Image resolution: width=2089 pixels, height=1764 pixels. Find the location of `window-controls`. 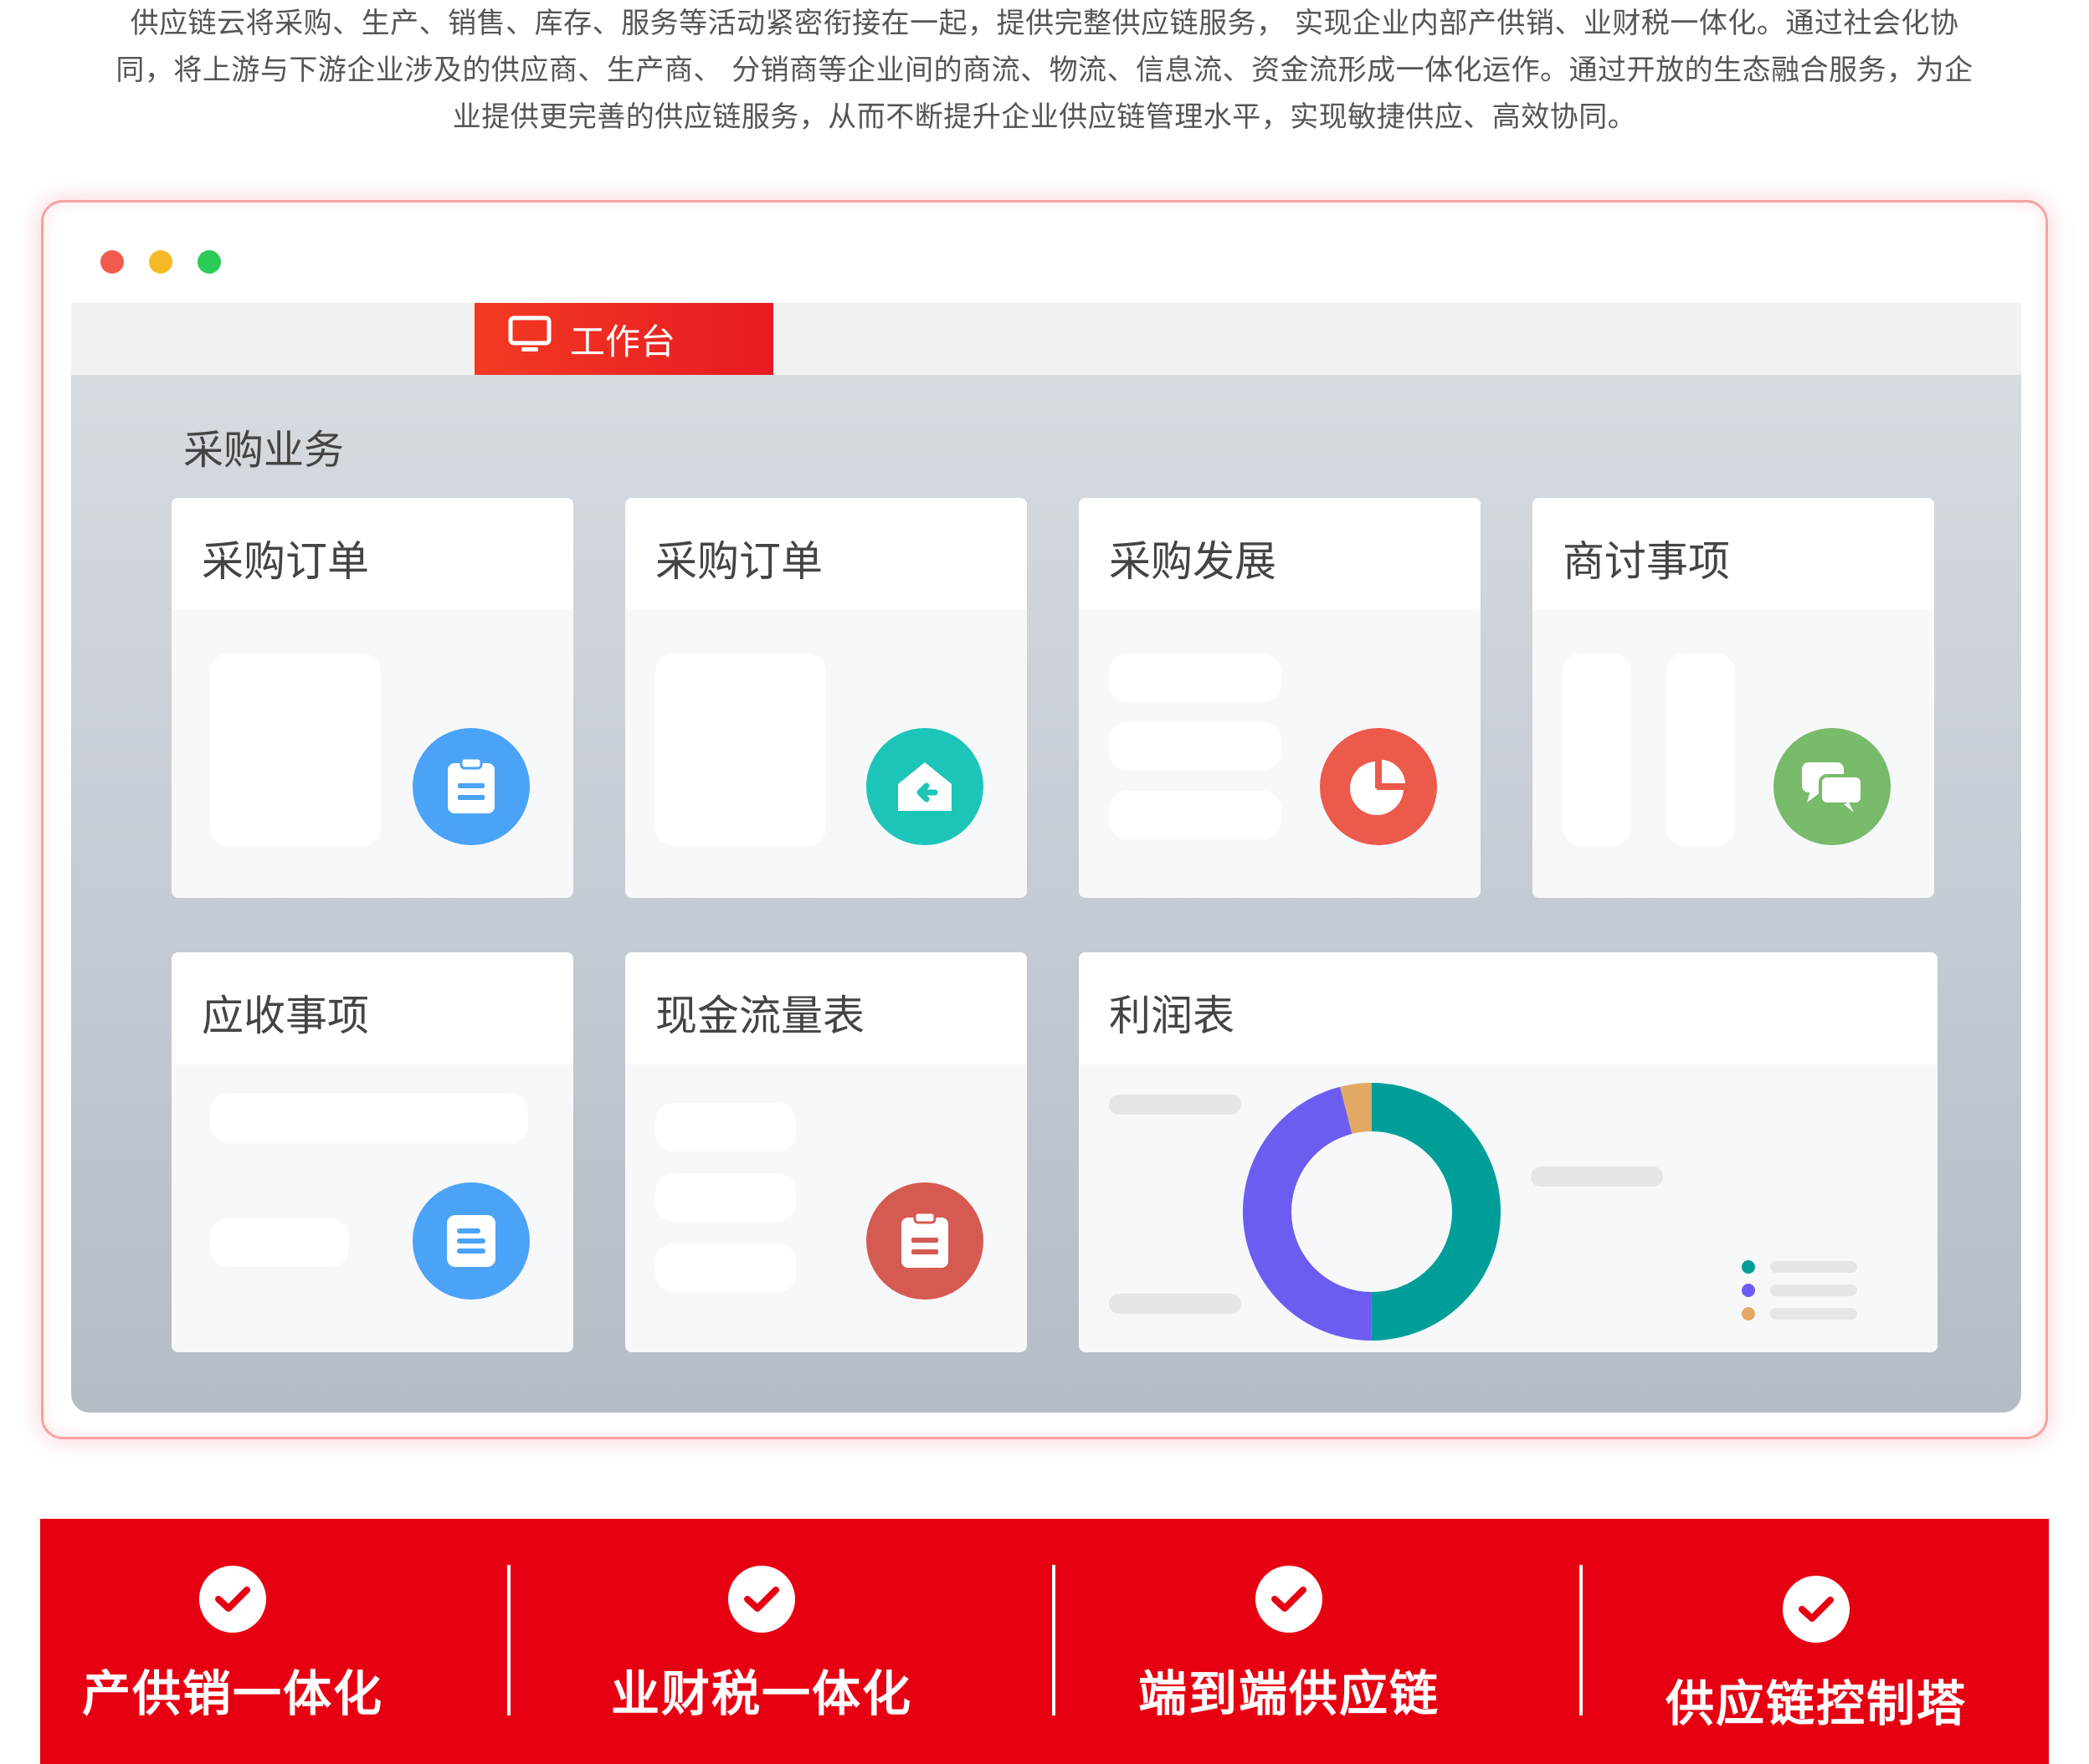

window-controls is located at coordinates (160, 262).